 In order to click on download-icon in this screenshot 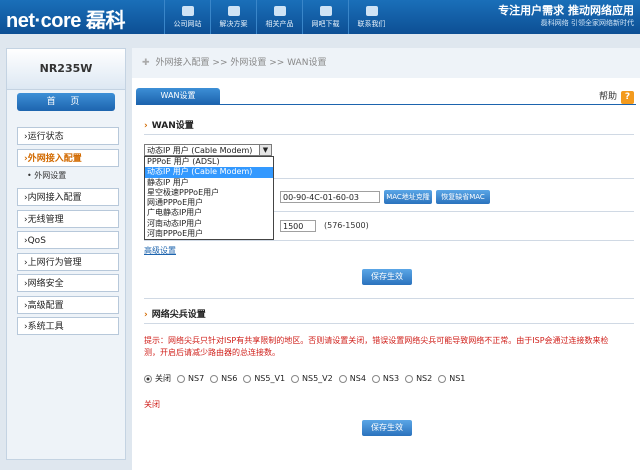, I will do `click(325, 11)`.